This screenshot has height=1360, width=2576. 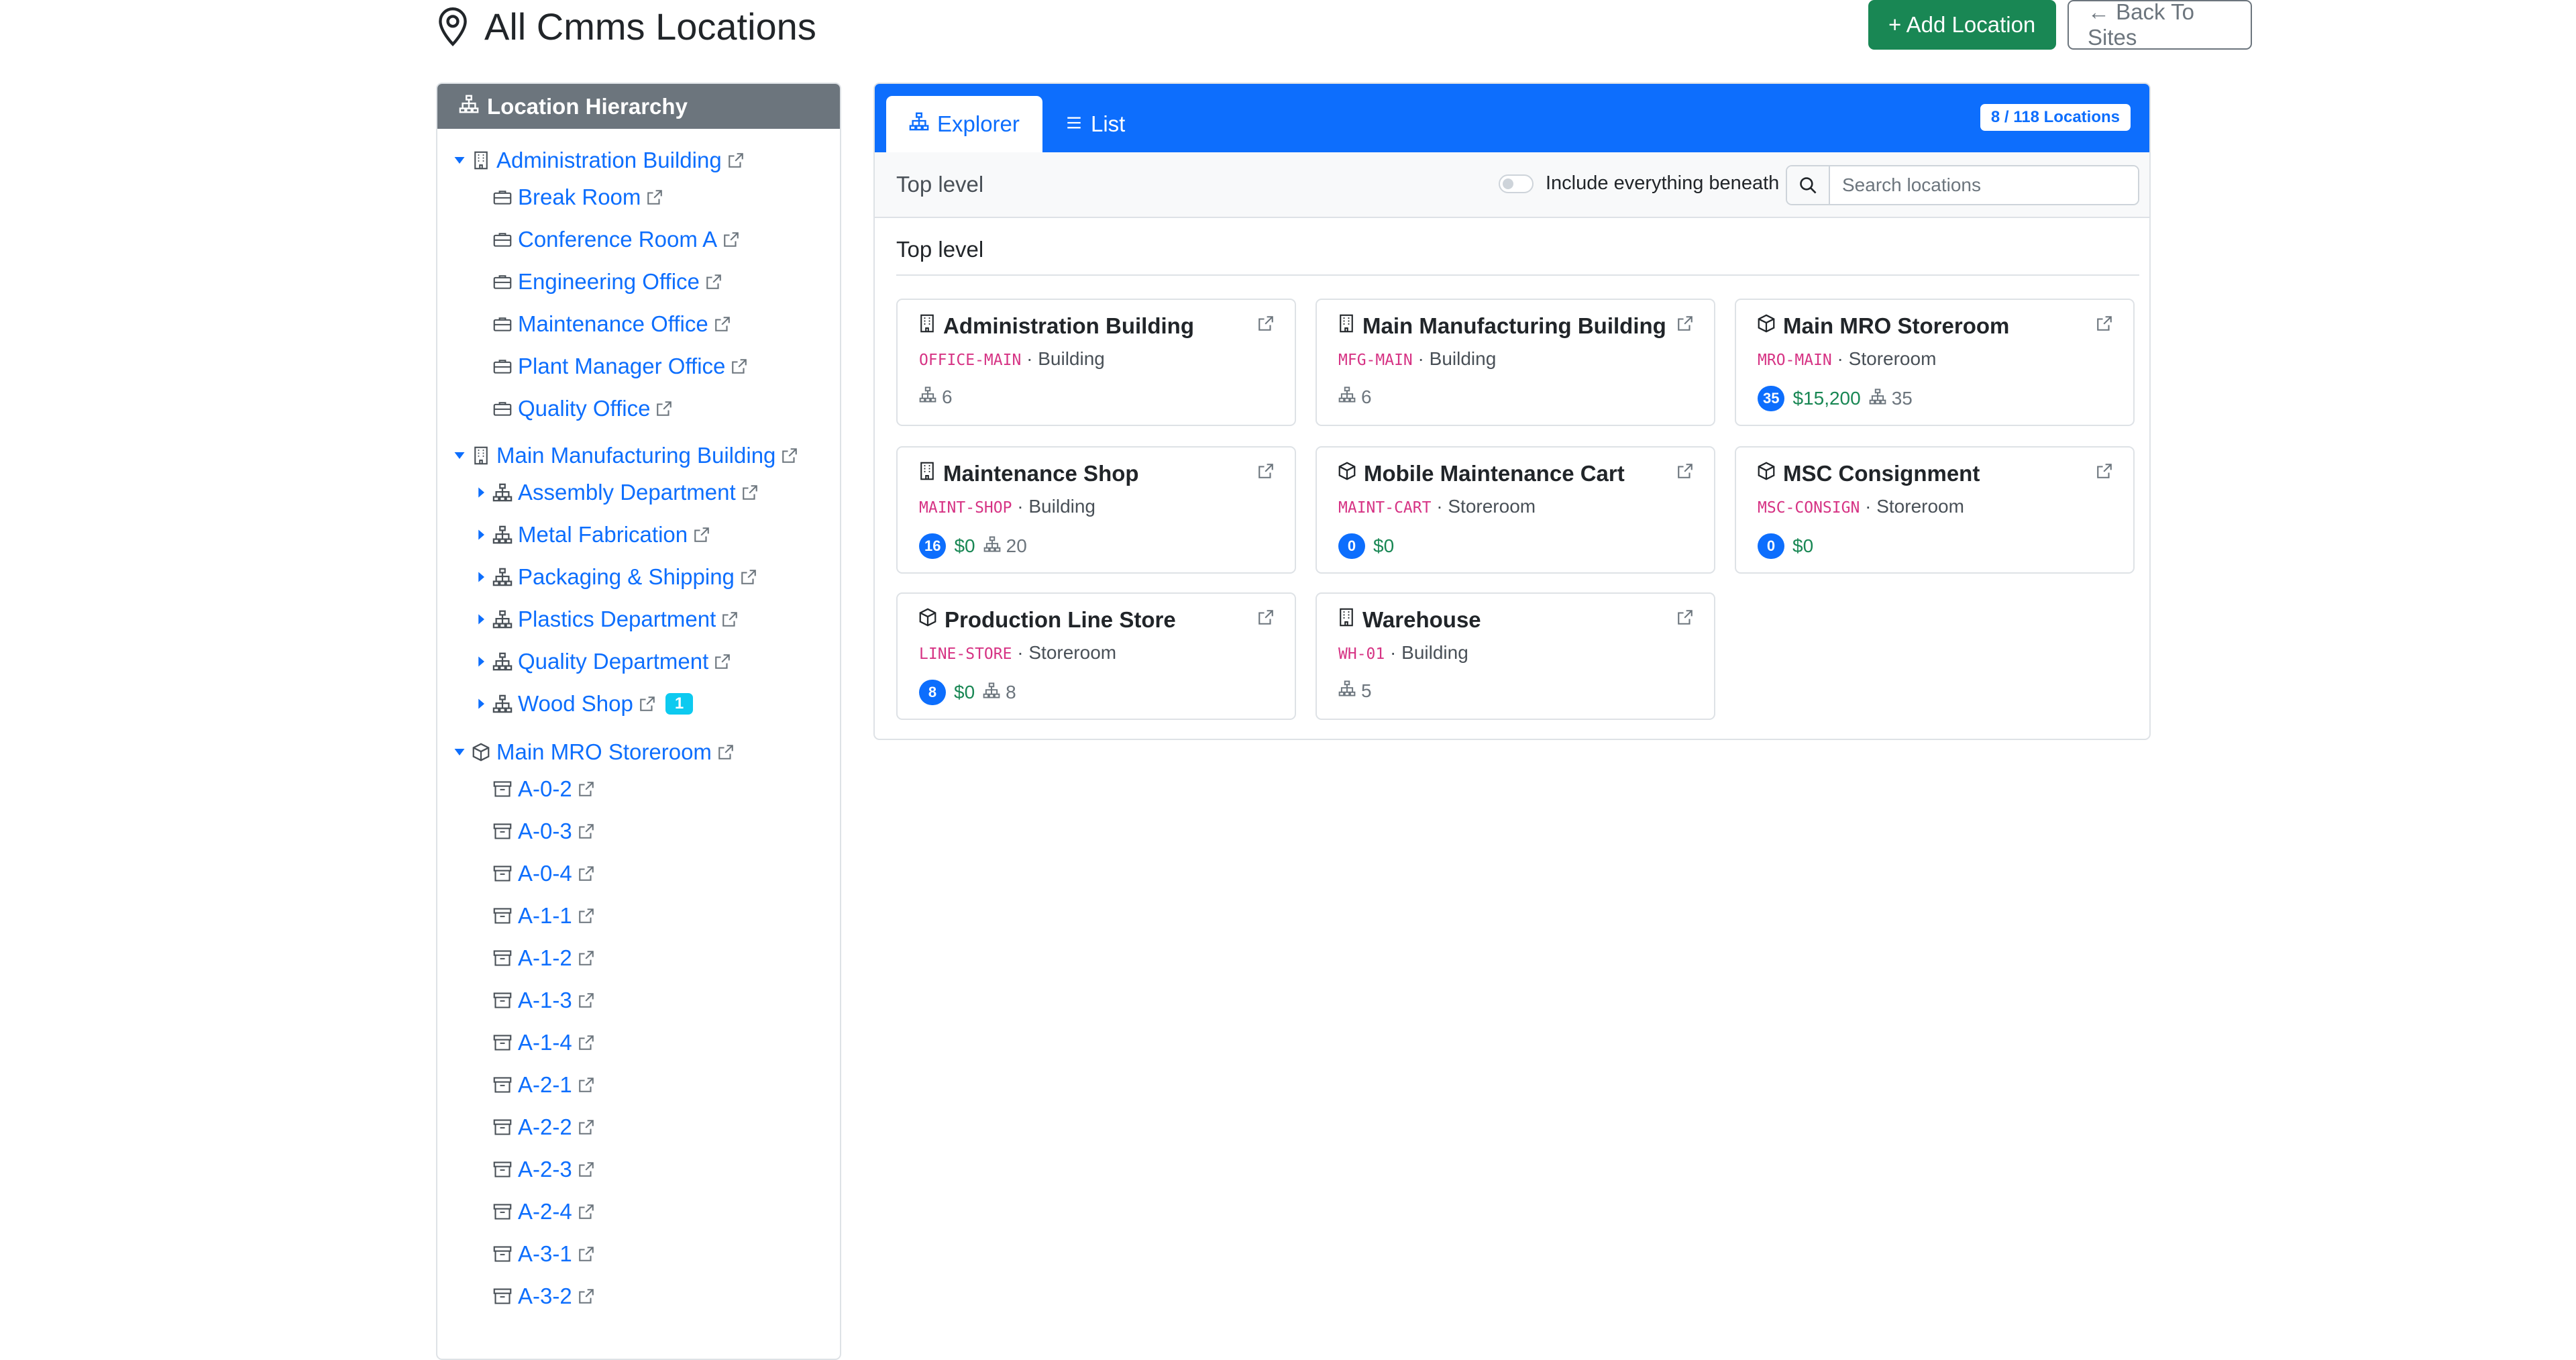 What do you see at coordinates (545, 1211) in the screenshot?
I see `tree-item-label: A-2-4` at bounding box center [545, 1211].